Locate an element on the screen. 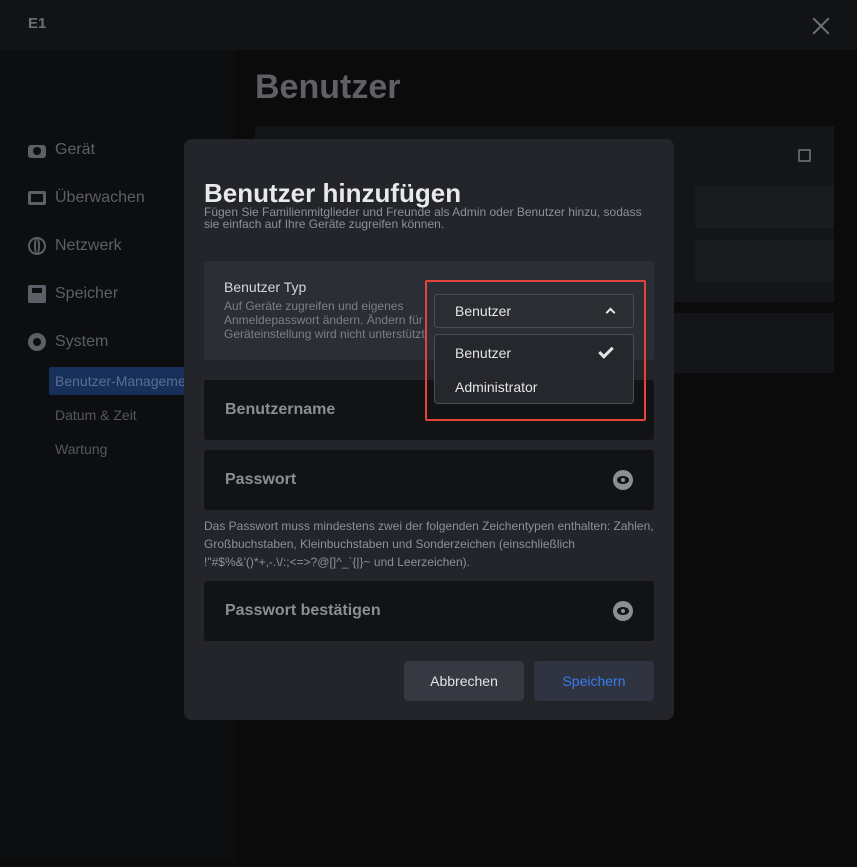 This screenshot has height=867, width=857. description-line: Geräteinstellung wird nicht unterstützt. is located at coordinates (326, 334).